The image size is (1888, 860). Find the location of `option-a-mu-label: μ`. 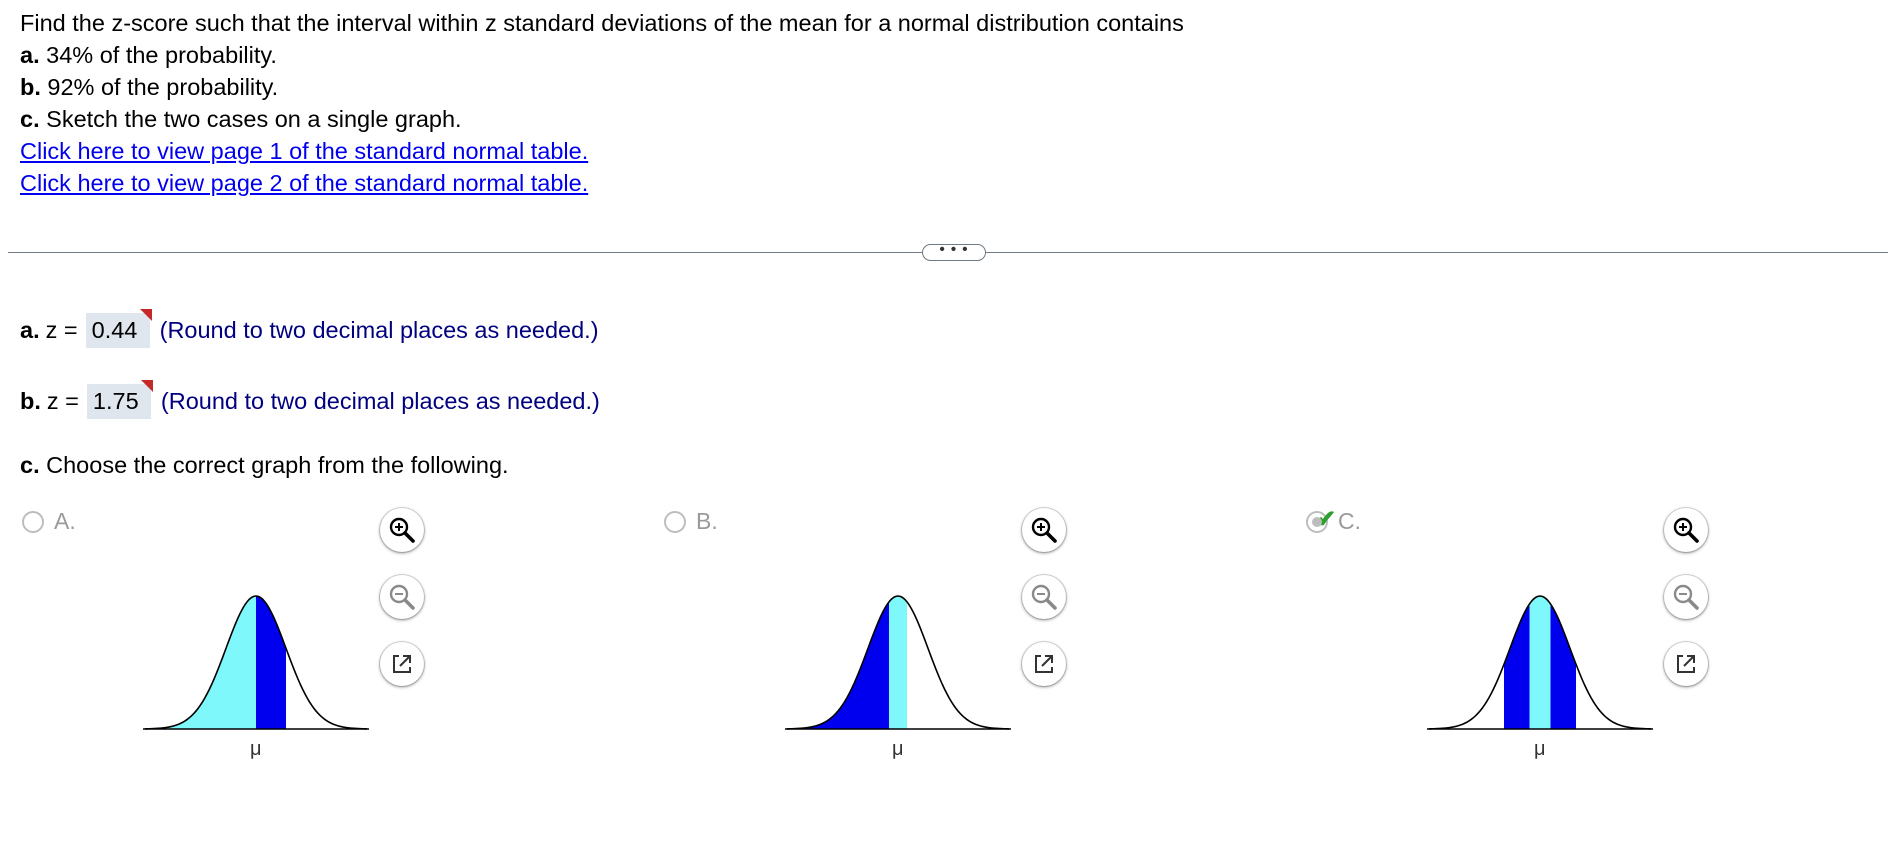

option-a-mu-label: μ is located at coordinates (256, 749).